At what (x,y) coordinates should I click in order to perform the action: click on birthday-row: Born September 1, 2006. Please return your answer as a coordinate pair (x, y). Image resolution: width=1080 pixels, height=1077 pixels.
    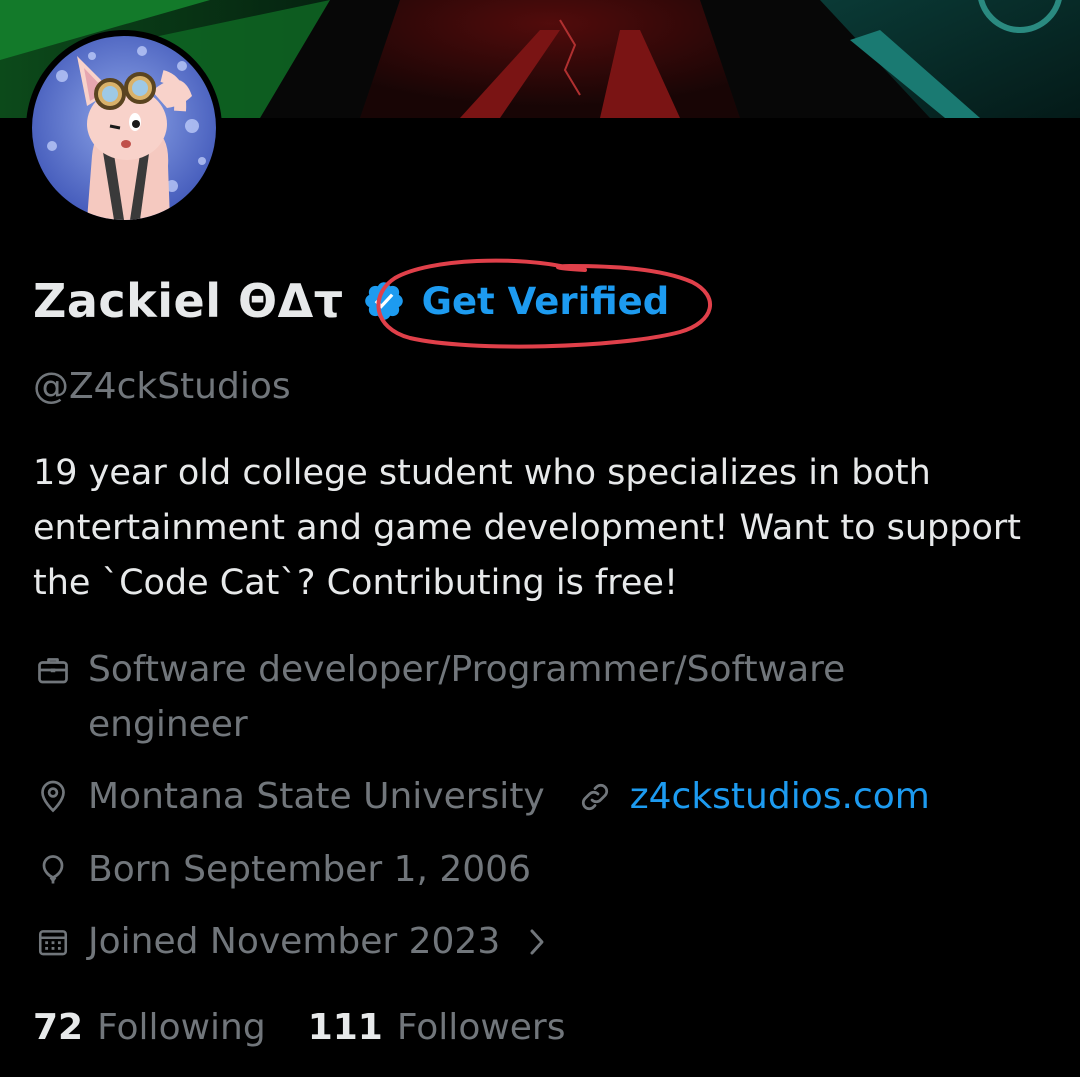
    Looking at the image, I should click on (282, 869).